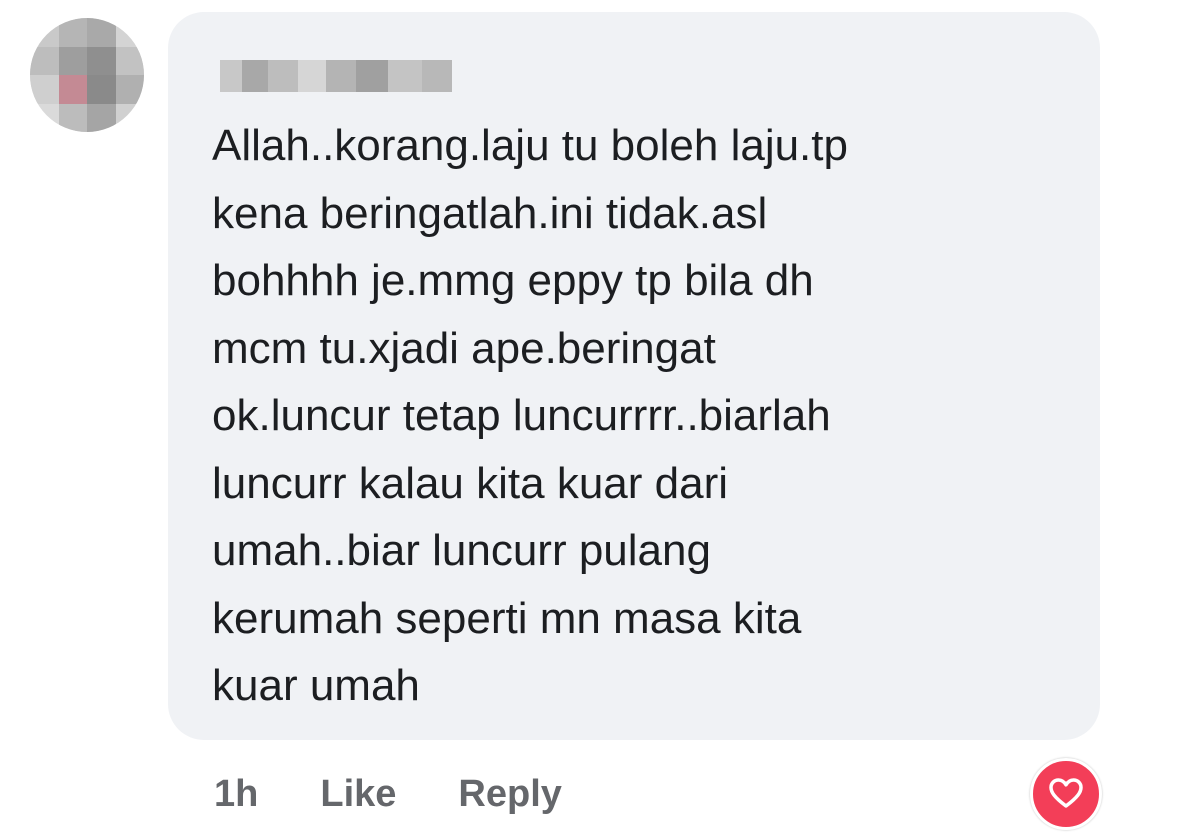 The image size is (1200, 837). Describe the element at coordinates (236, 794) in the screenshot. I see `timestamp: 1h` at that location.